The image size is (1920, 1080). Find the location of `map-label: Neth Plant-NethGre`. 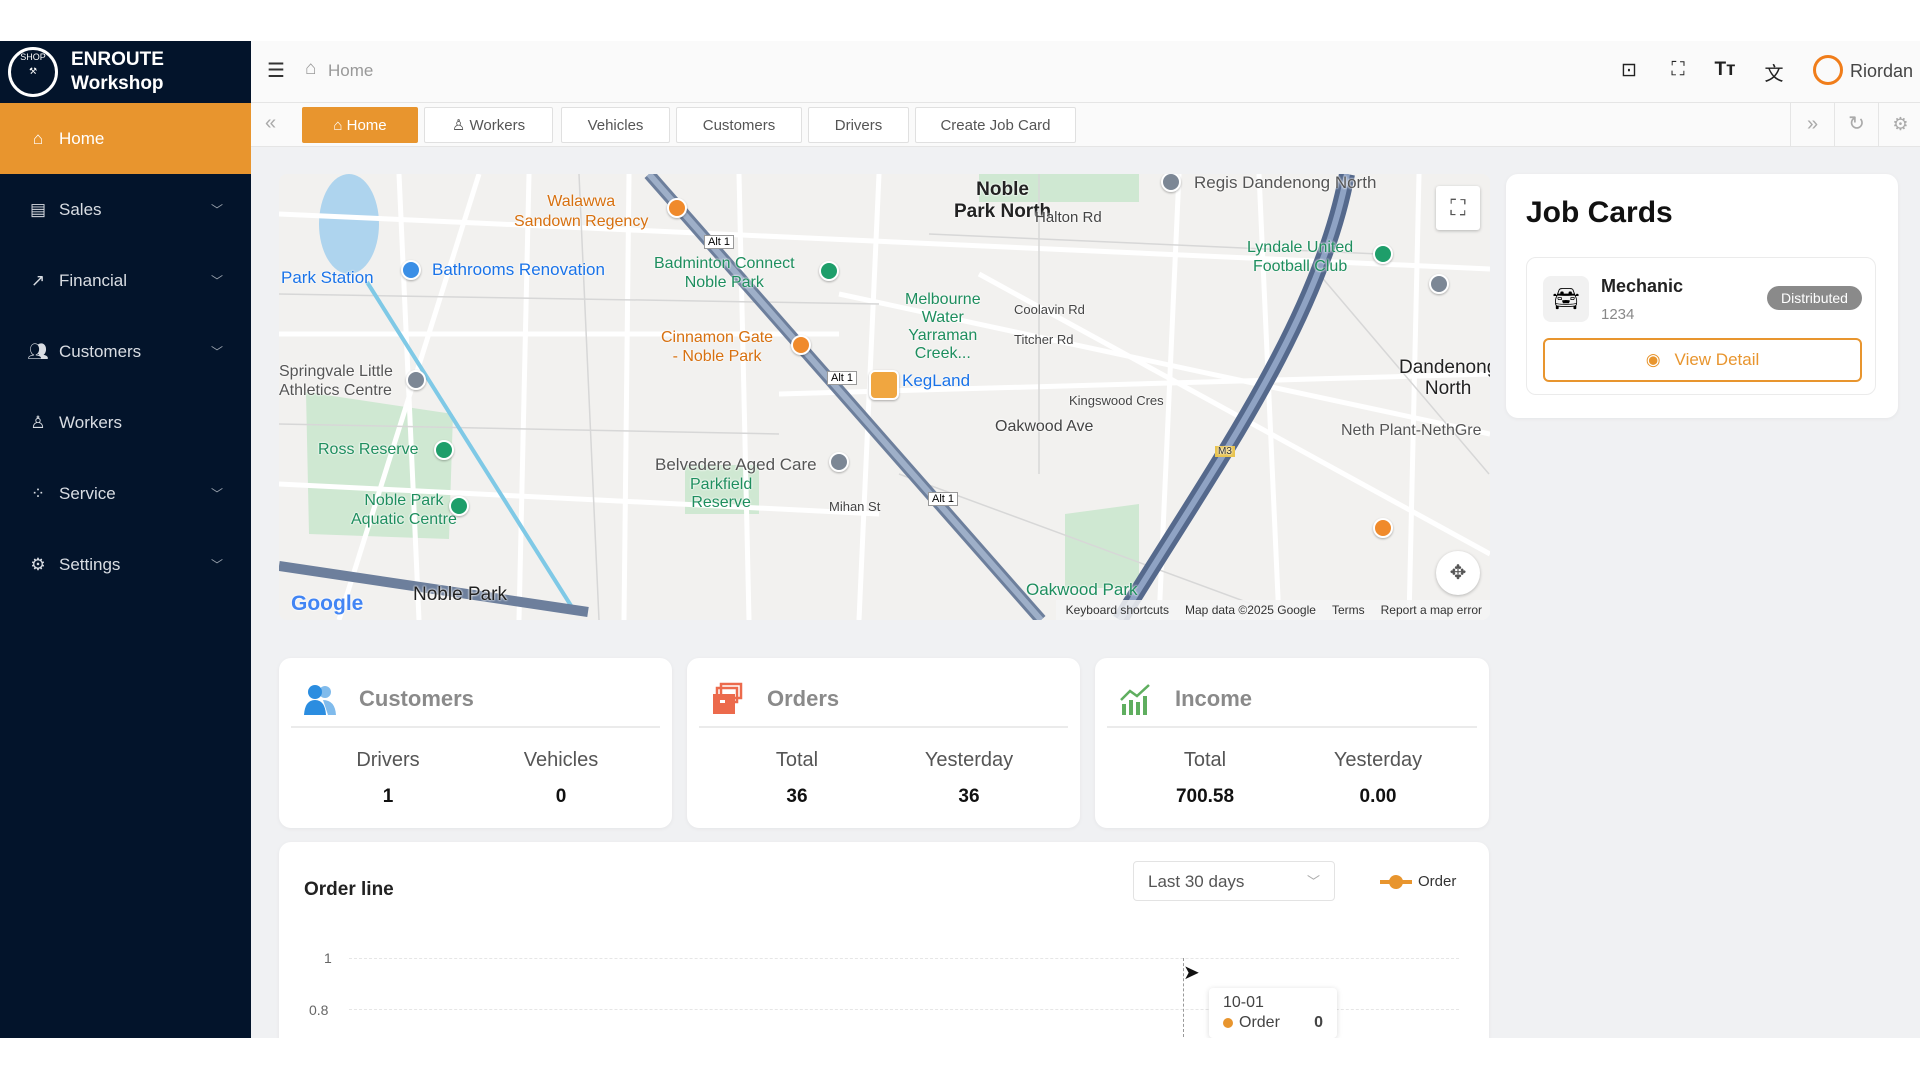

map-label: Neth Plant-NethGre is located at coordinates (1411, 430).